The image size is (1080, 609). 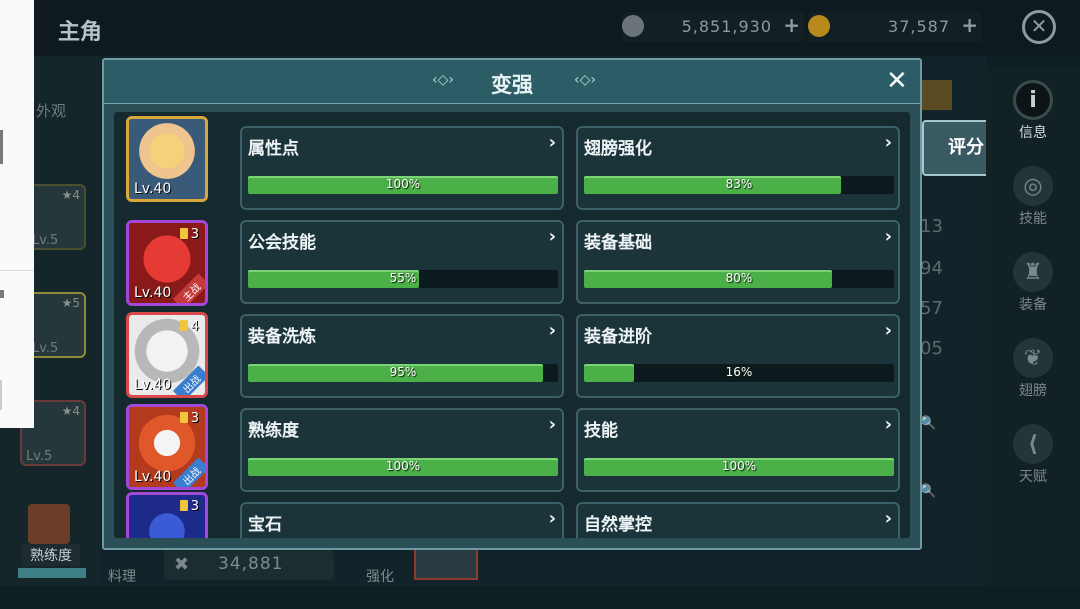 I want to click on dim-level: Lv.5, so click(x=45, y=240).